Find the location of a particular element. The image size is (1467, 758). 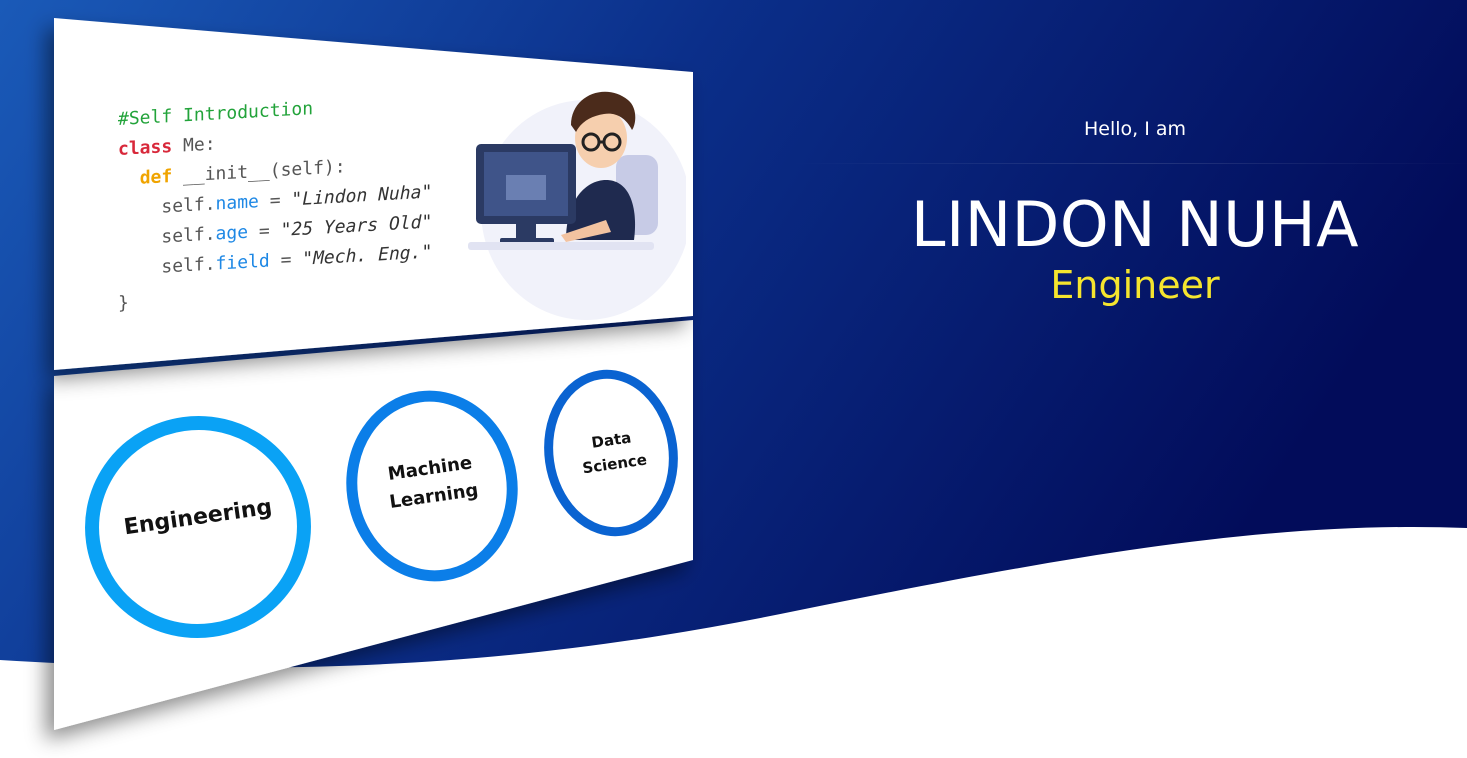

code-close-brace: } is located at coordinates (123, 303).